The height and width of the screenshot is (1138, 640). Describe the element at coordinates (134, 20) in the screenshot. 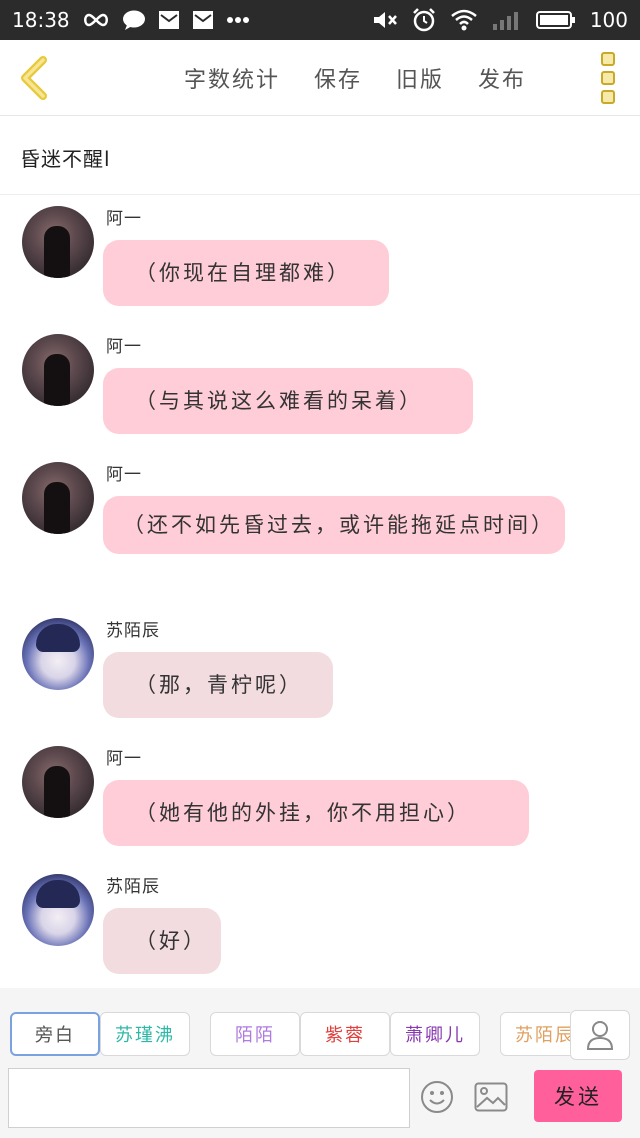

I see `chat-bubble-icon` at that location.